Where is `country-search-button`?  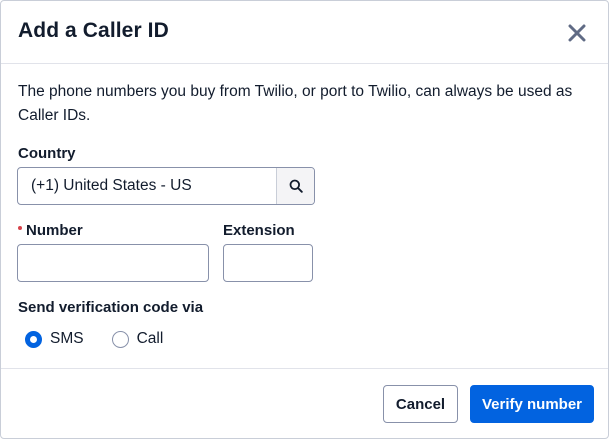 country-search-button is located at coordinates (295, 186).